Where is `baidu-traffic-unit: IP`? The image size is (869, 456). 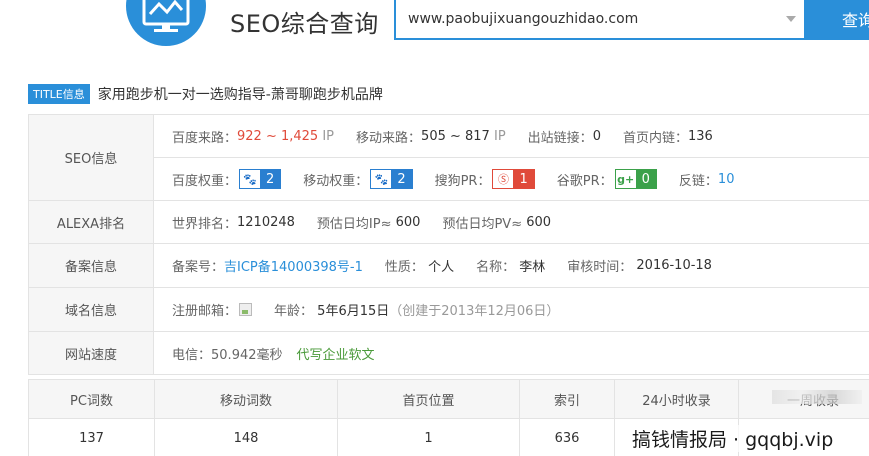
baidu-traffic-unit: IP is located at coordinates (328, 136).